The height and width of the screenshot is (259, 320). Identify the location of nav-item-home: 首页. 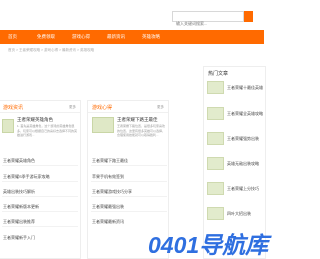
(12, 37).